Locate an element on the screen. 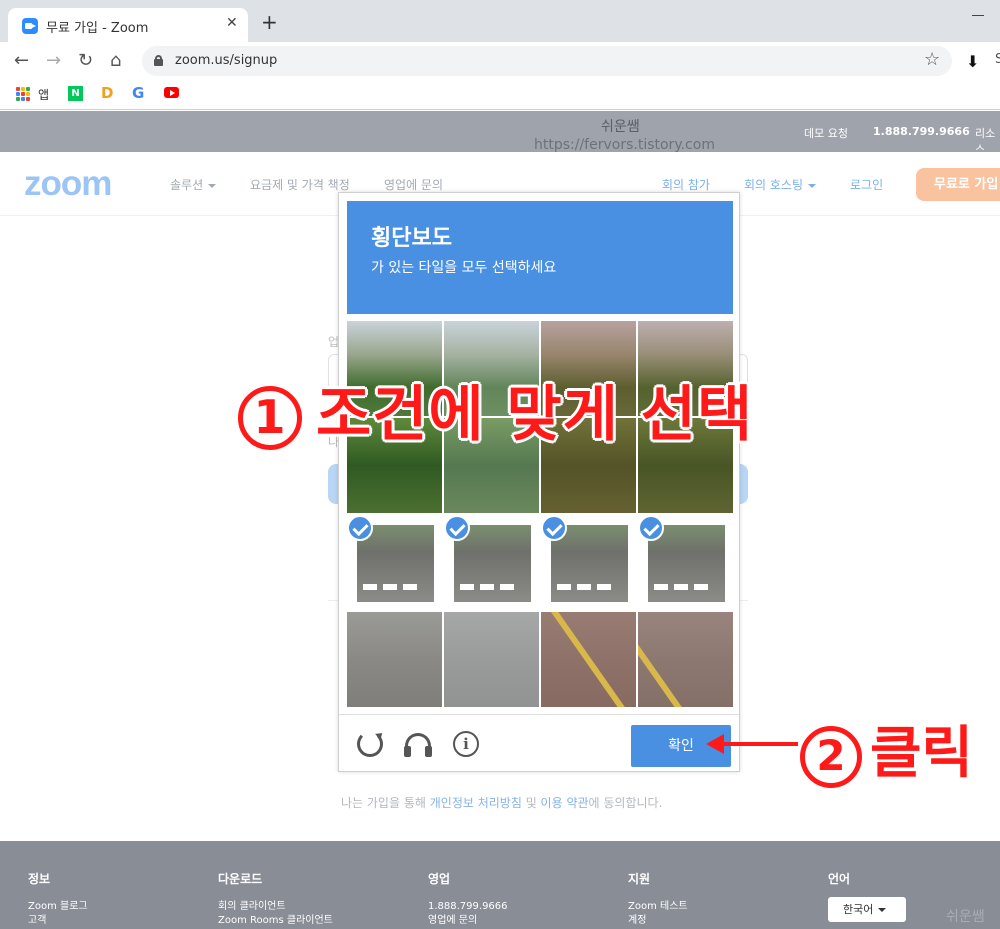  consent-prefix: 나는 가입을 통해 is located at coordinates (385, 803).